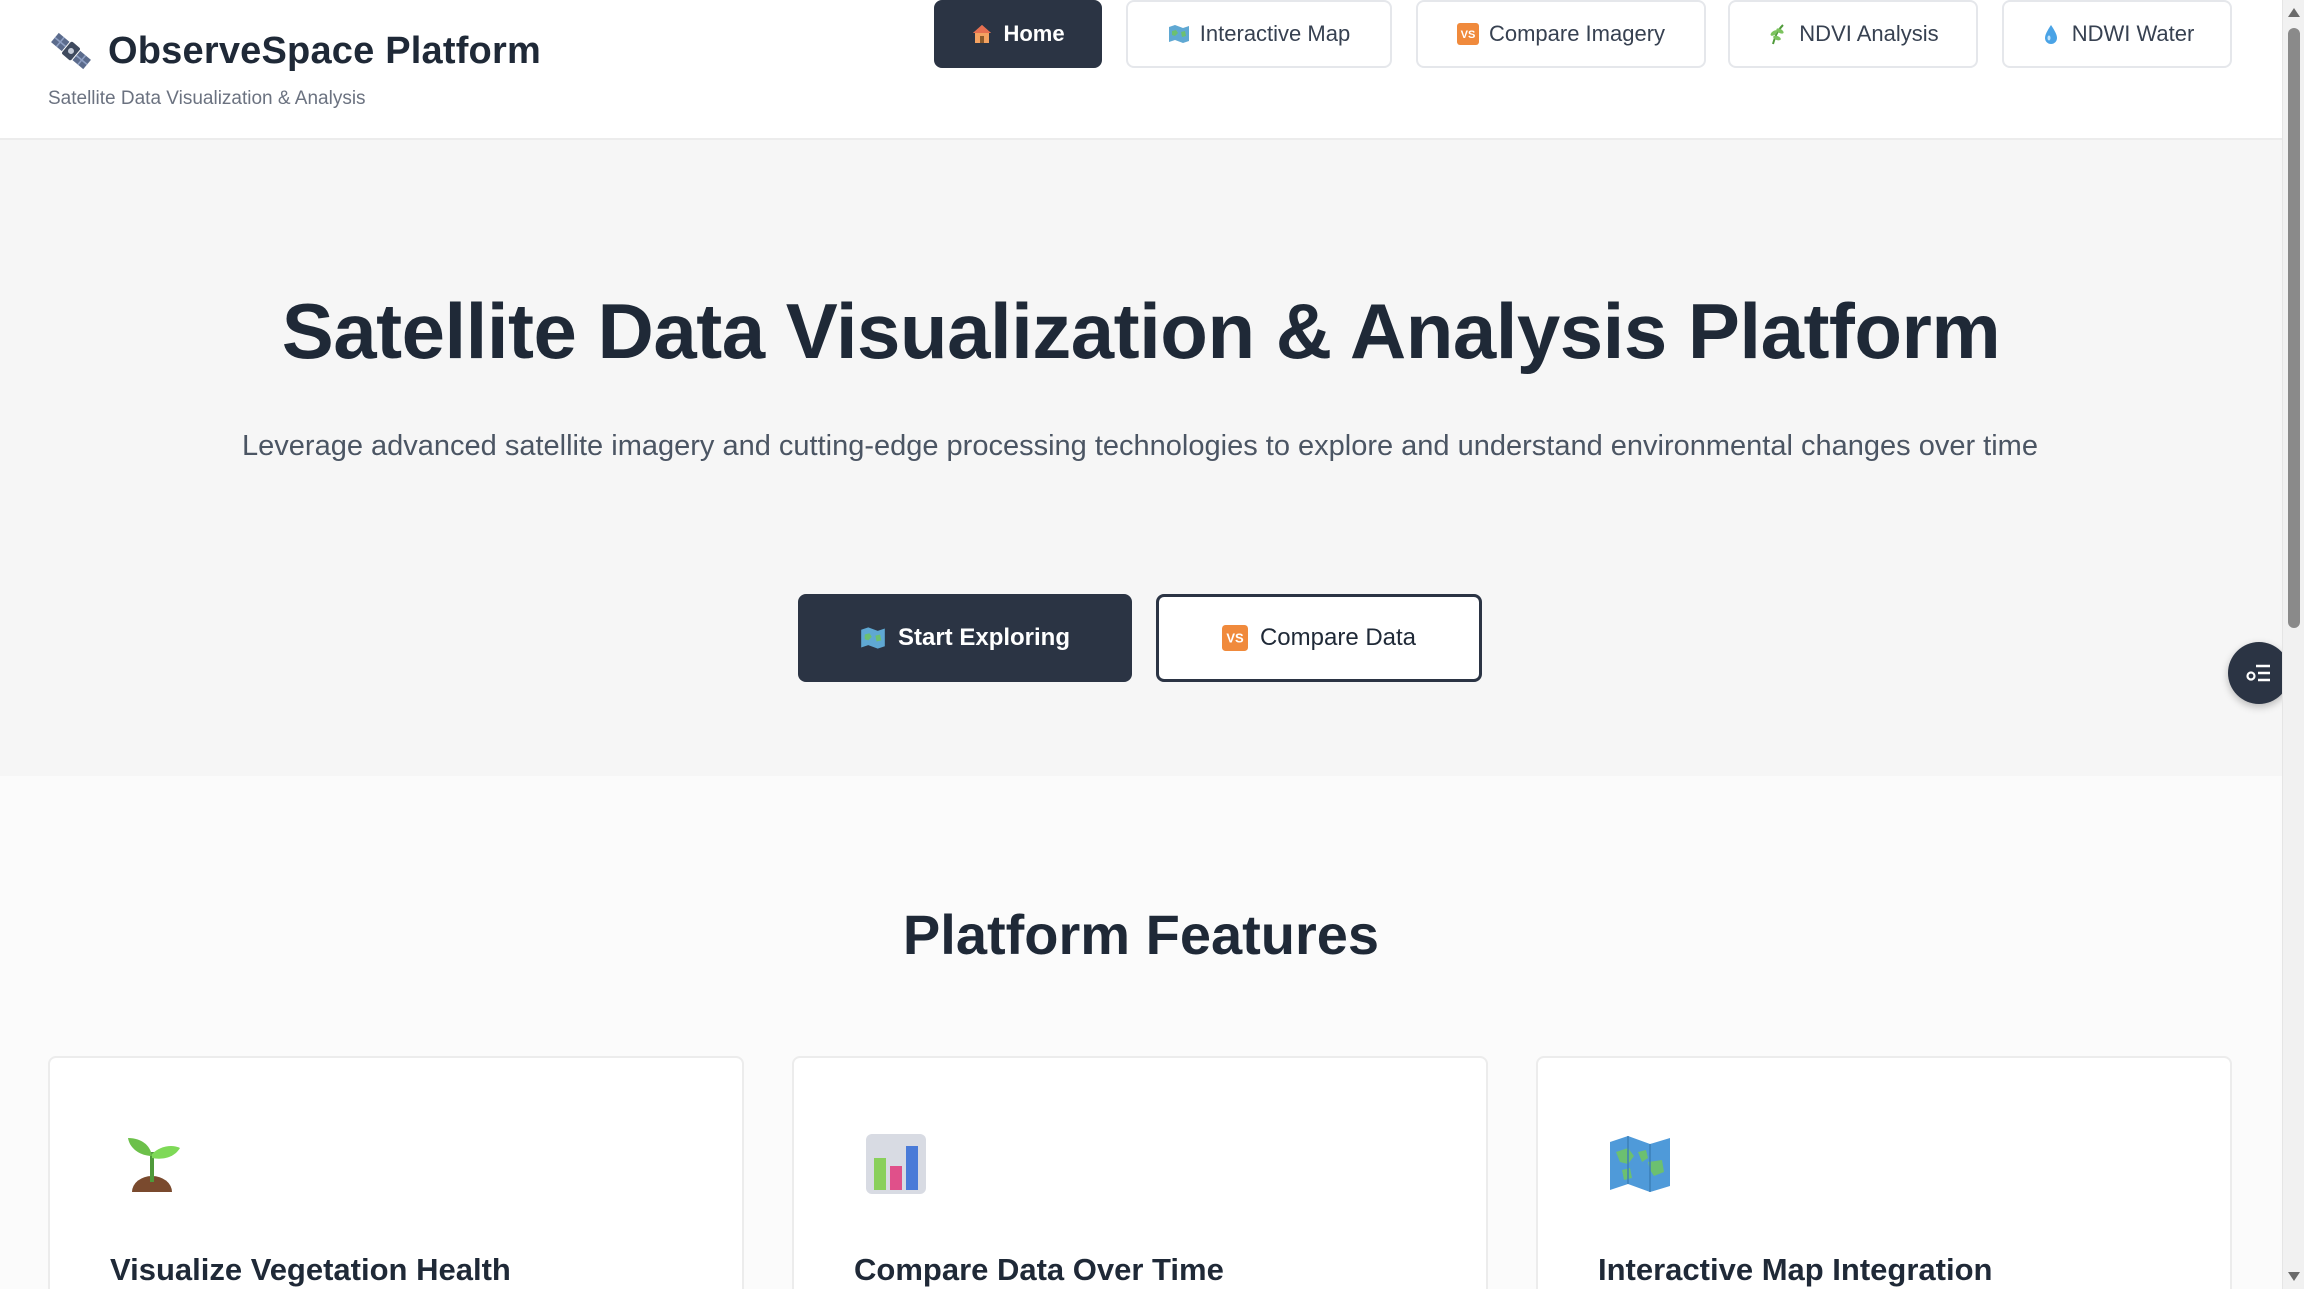 This screenshot has width=2304, height=1289. I want to click on start-exploring-button: Start Exploring, so click(965, 638).